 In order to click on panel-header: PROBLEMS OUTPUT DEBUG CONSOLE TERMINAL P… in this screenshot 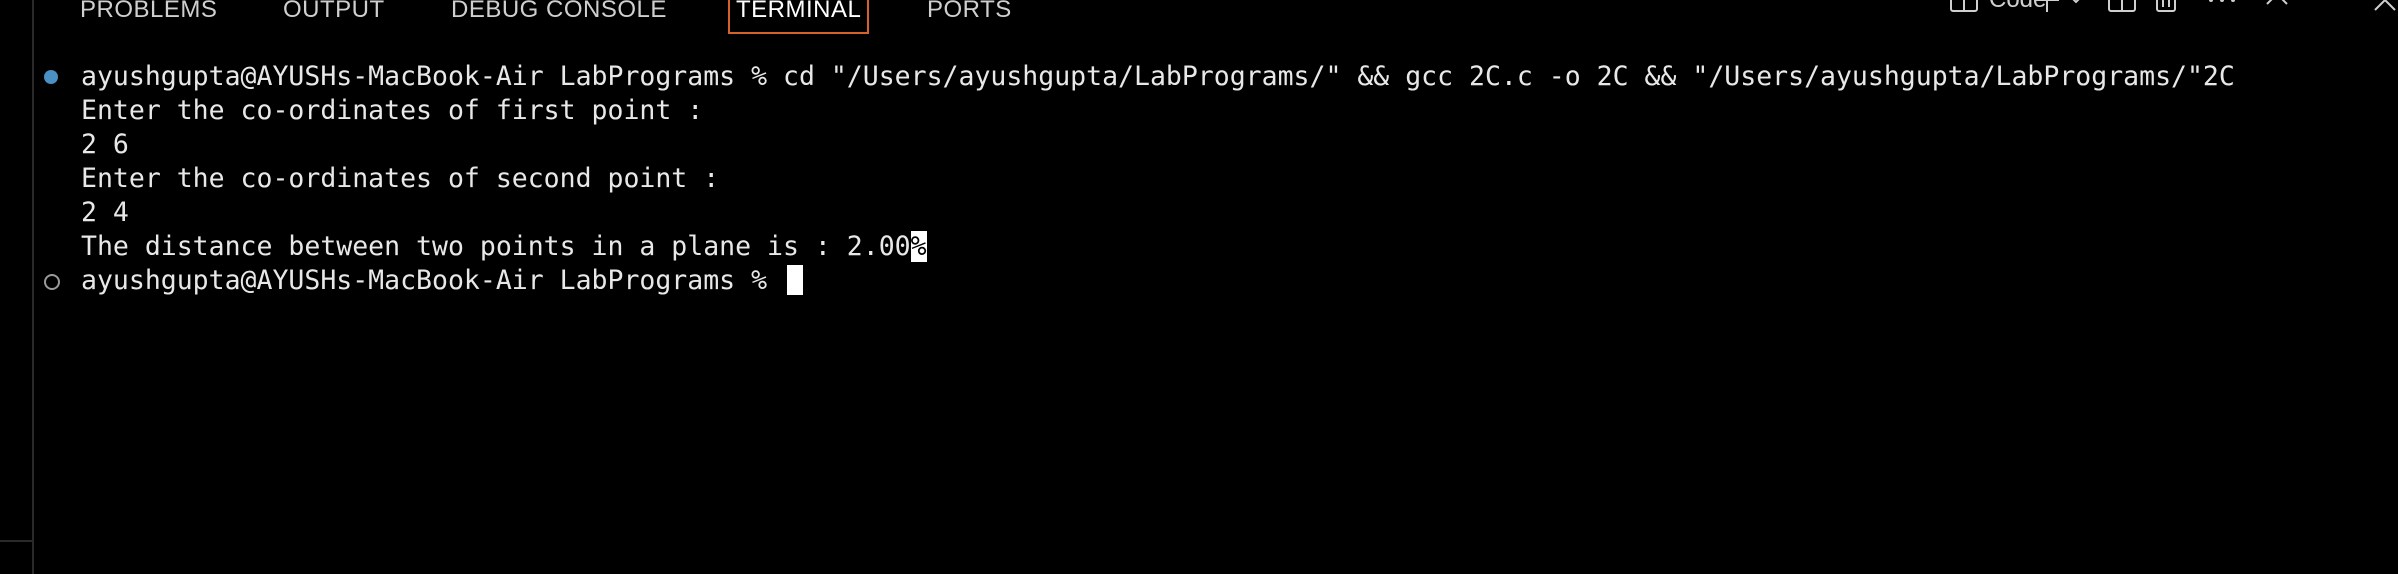, I will do `click(1216, 23)`.